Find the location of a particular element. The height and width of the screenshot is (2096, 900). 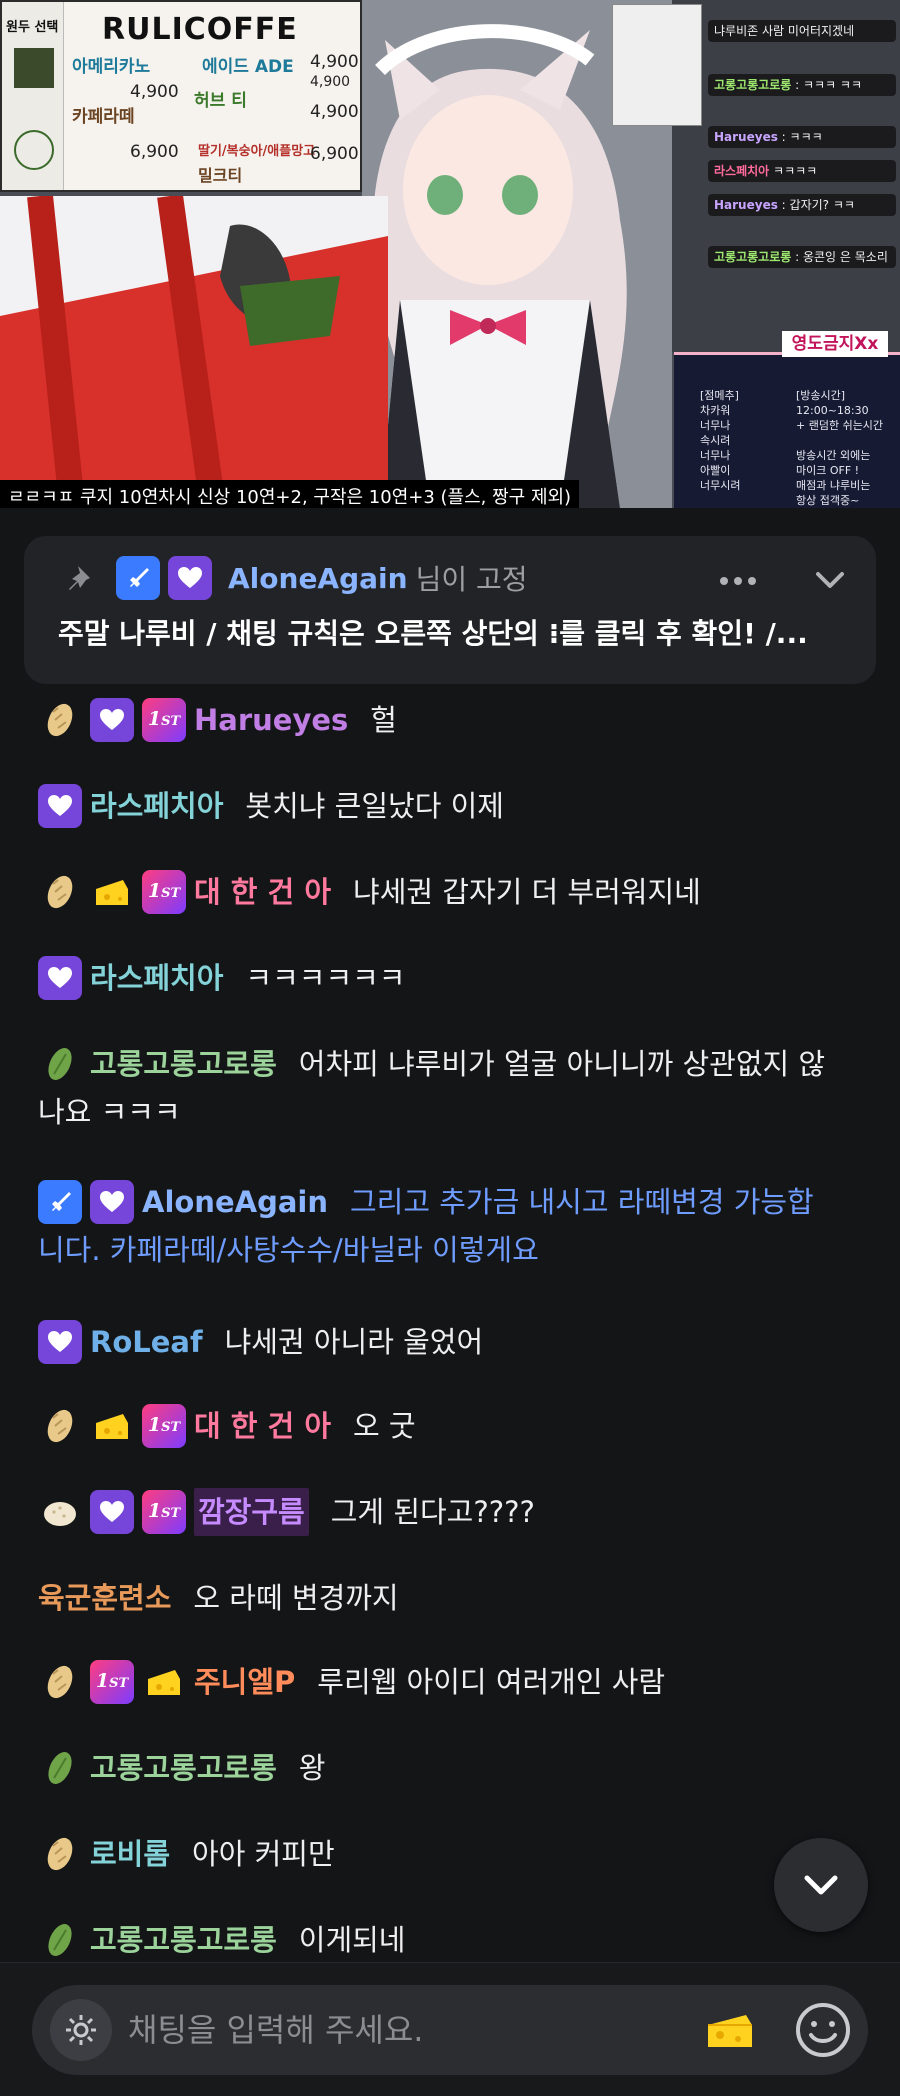

menu-item-name: 아메리카노 is located at coordinates (111, 67).